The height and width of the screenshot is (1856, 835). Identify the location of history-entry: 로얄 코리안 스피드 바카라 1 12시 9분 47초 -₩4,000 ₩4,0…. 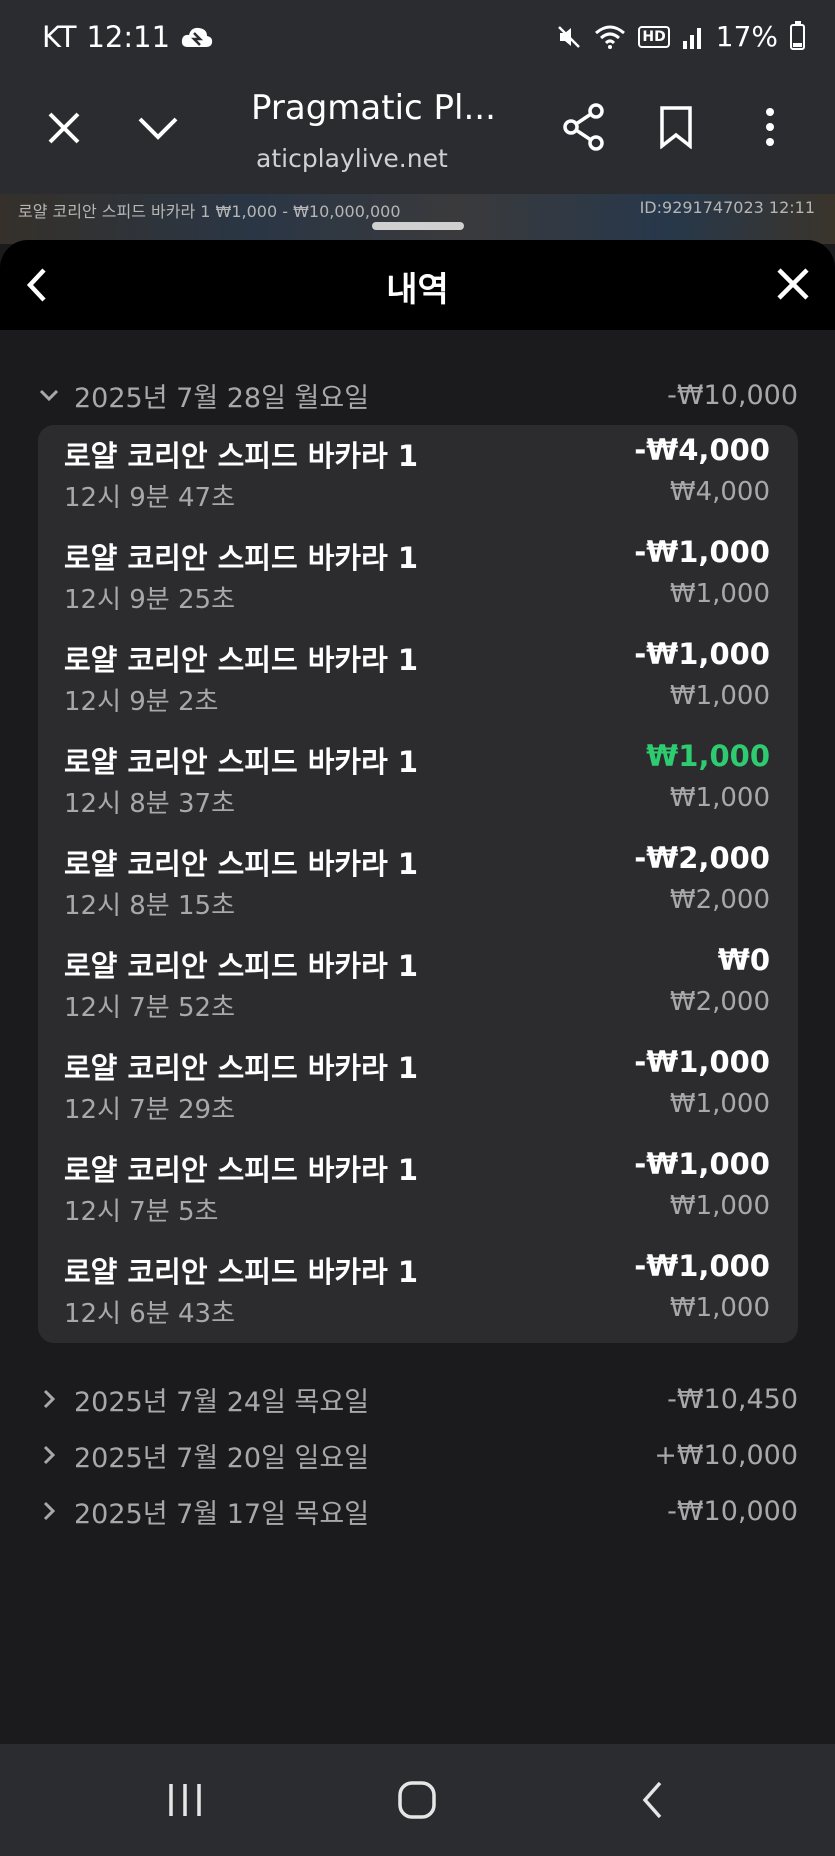
(418, 476).